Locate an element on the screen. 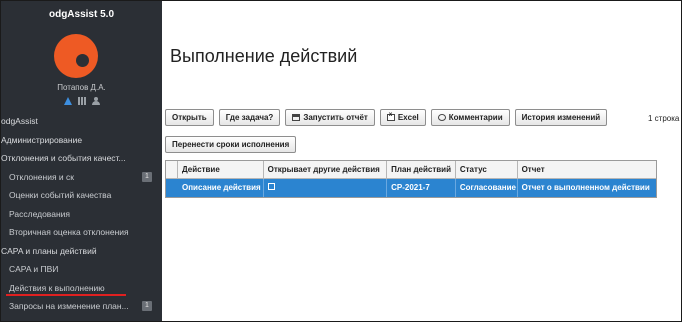 Image resolution: width=682 pixels, height=322 pixels. sidebar-item-deviations: Отклонения и ск 1 is located at coordinates (81, 177).